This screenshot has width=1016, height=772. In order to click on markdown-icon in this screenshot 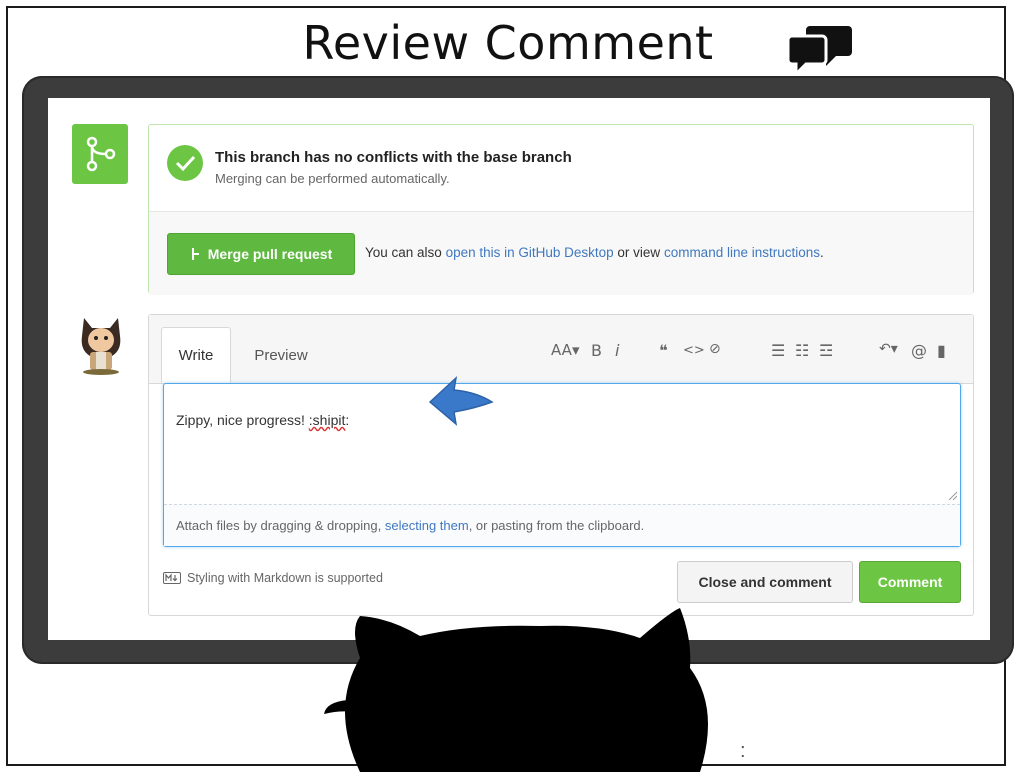, I will do `click(172, 578)`.